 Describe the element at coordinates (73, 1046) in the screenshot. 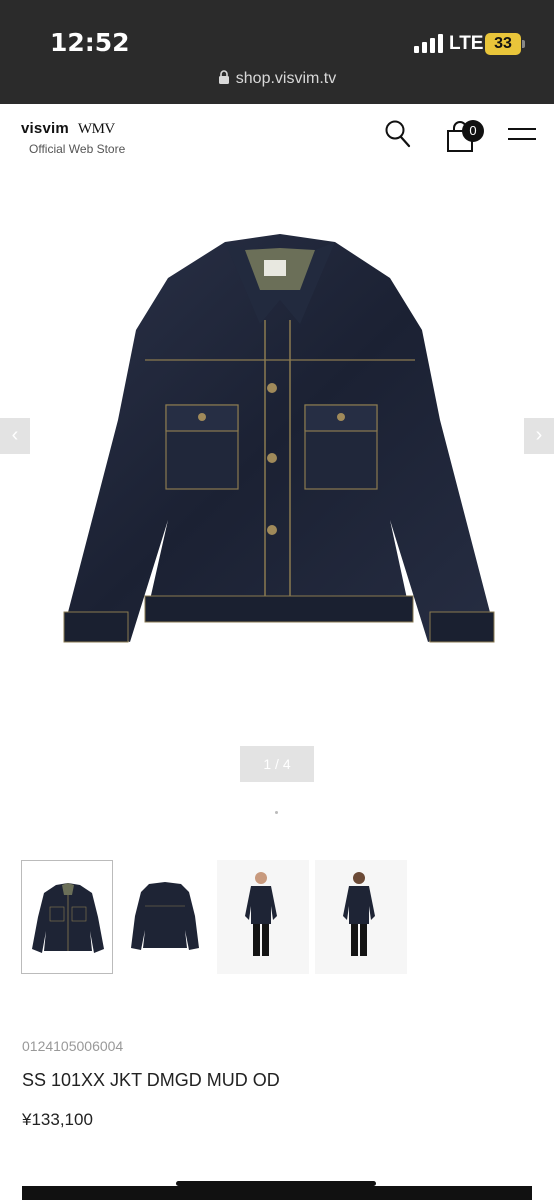

I see `product-code: 0124105006004` at that location.